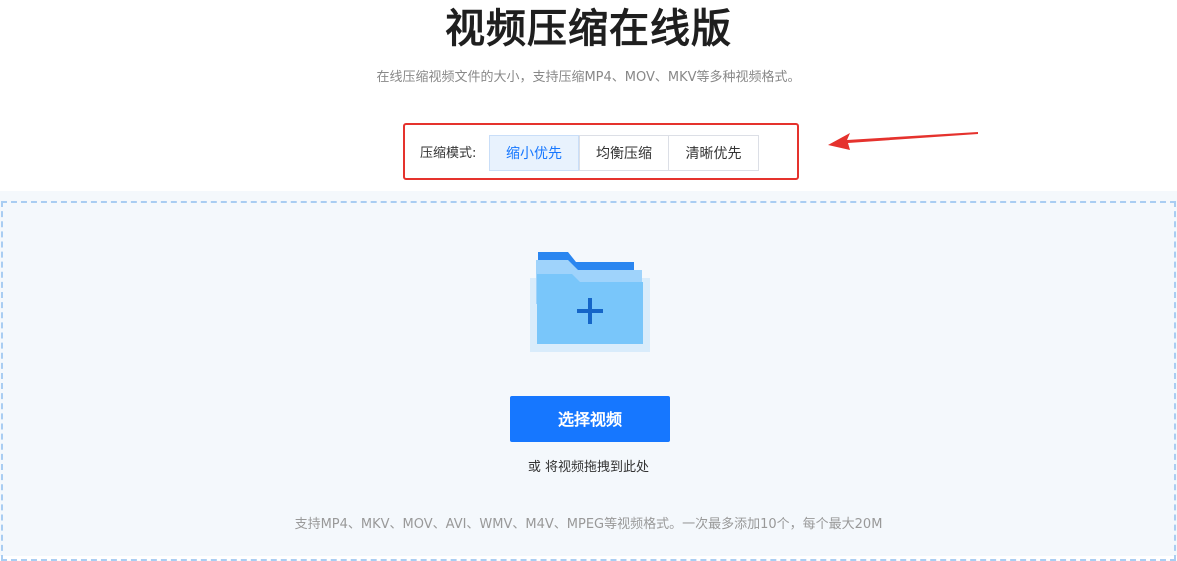 The image size is (1177, 561). What do you see at coordinates (903, 141) in the screenshot?
I see `arrow-left-icon` at bounding box center [903, 141].